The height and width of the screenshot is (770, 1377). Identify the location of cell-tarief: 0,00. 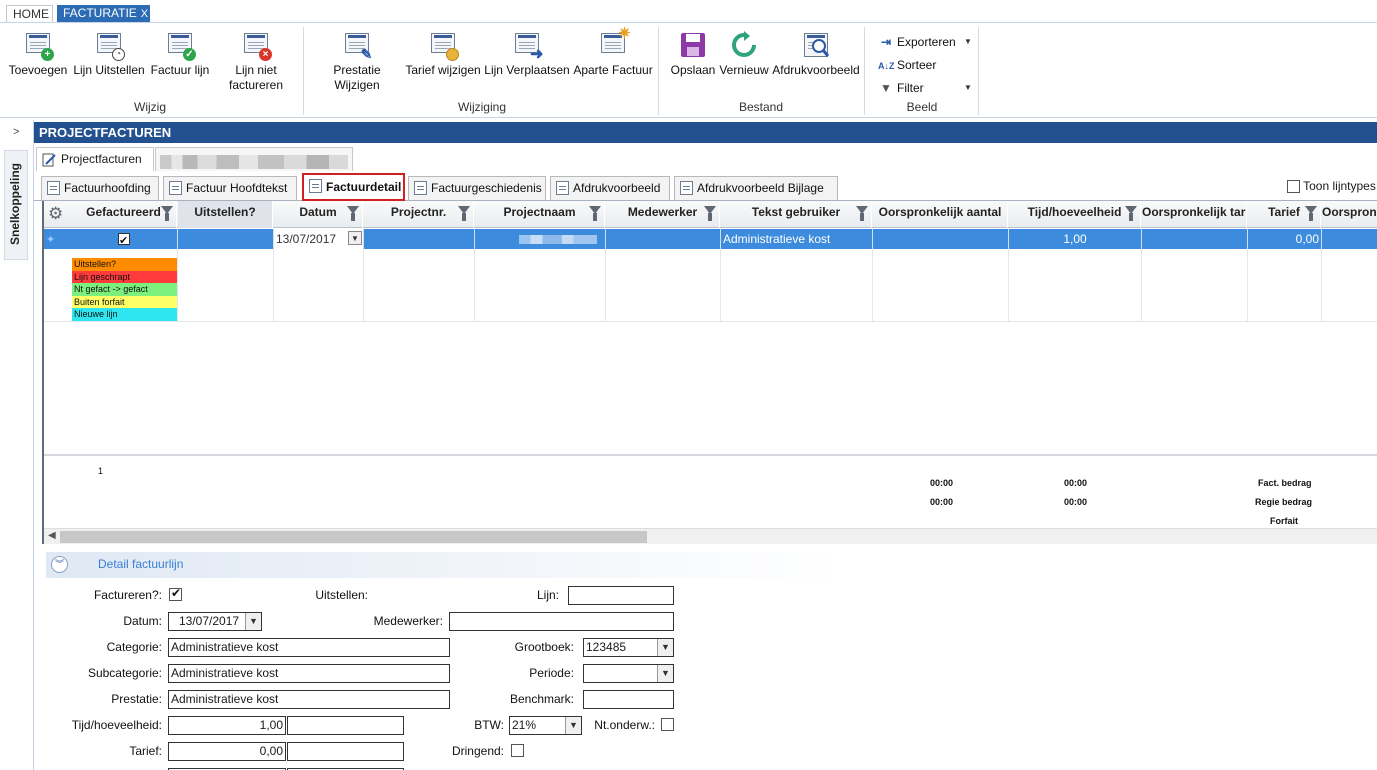
(1285, 239).